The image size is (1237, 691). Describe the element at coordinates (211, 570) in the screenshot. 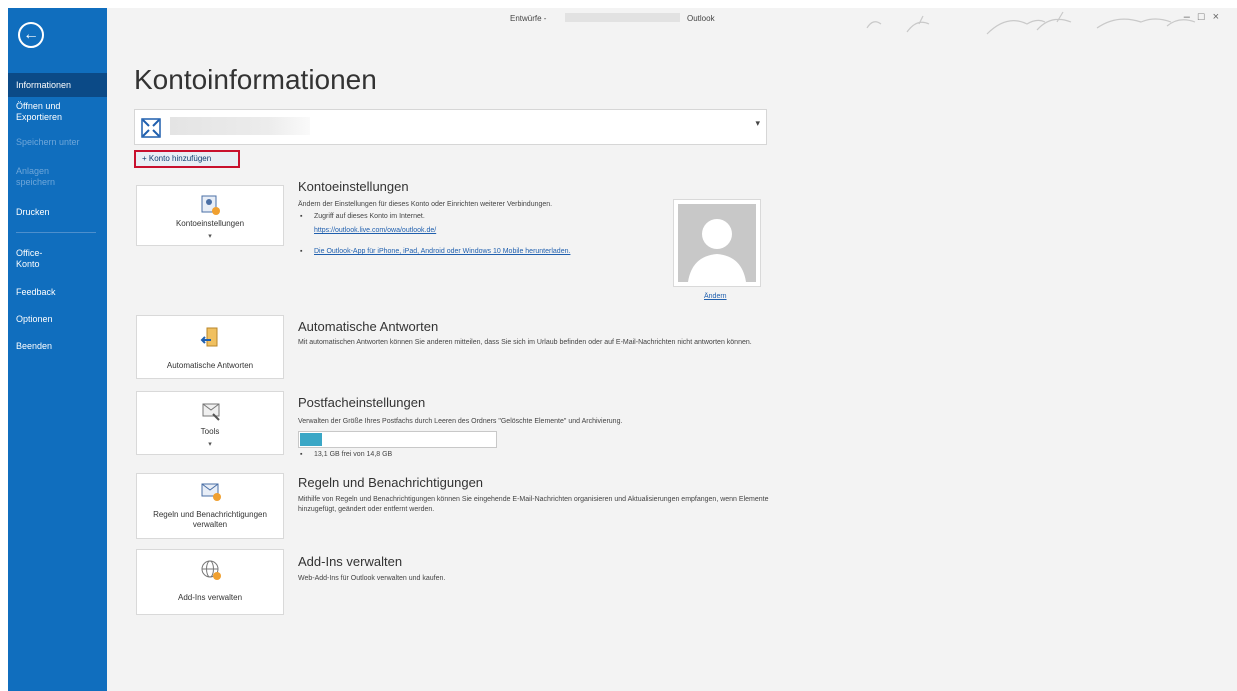

I see `addins-globe-icon` at that location.